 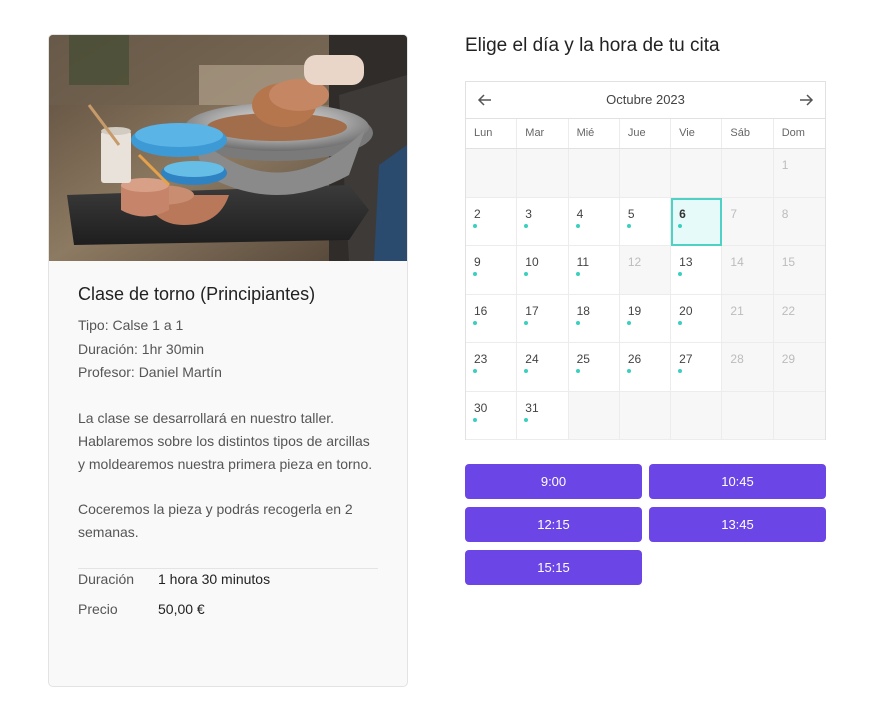 I want to click on booking-title: Elige el día y la hora de tu cita, so click(x=592, y=45).